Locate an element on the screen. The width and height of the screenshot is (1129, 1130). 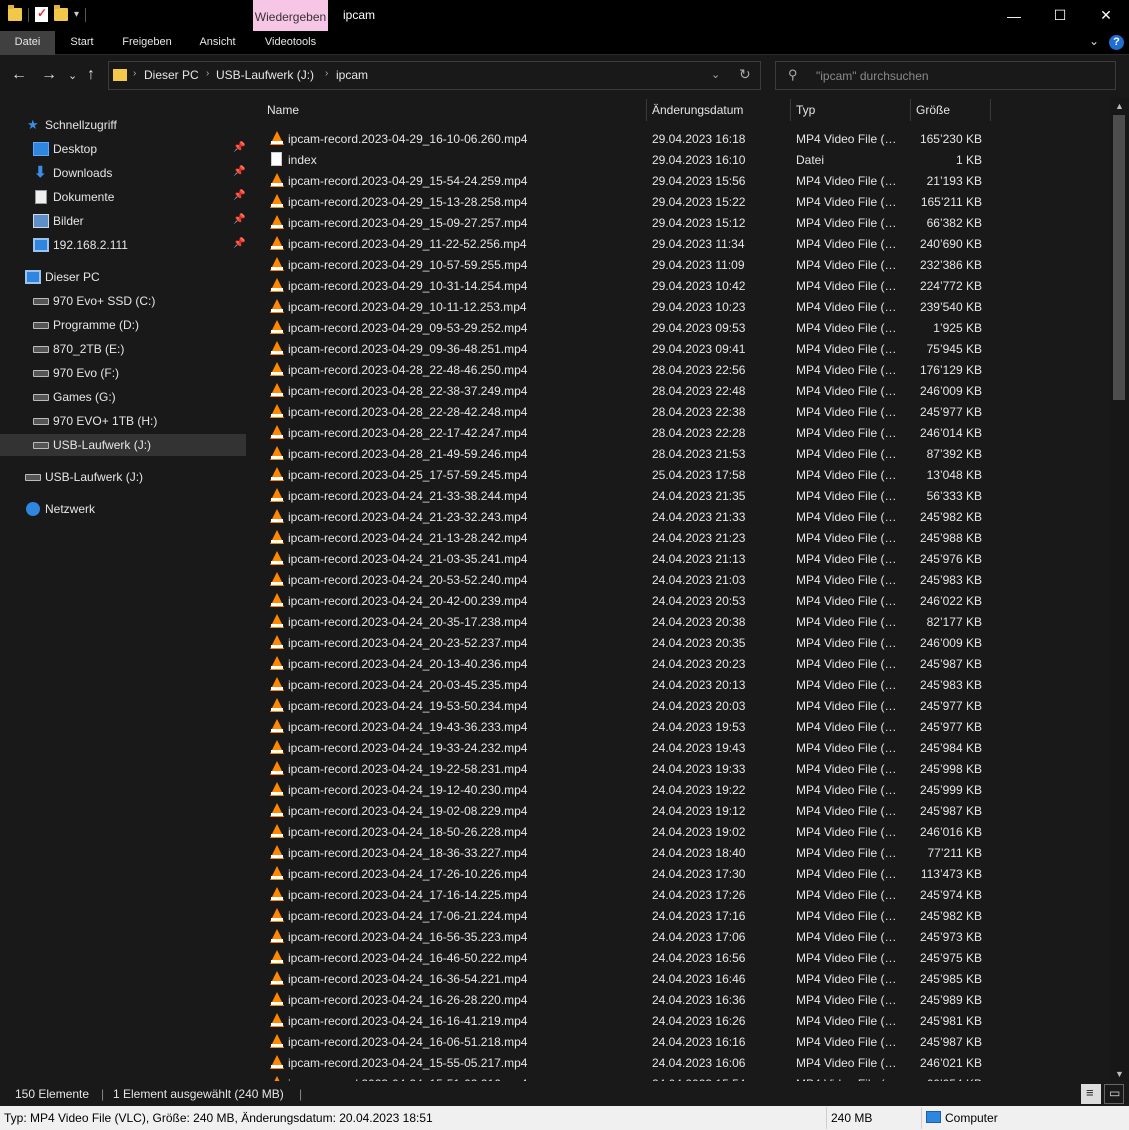
tab-datei: Datei is located at coordinates (27, 43).